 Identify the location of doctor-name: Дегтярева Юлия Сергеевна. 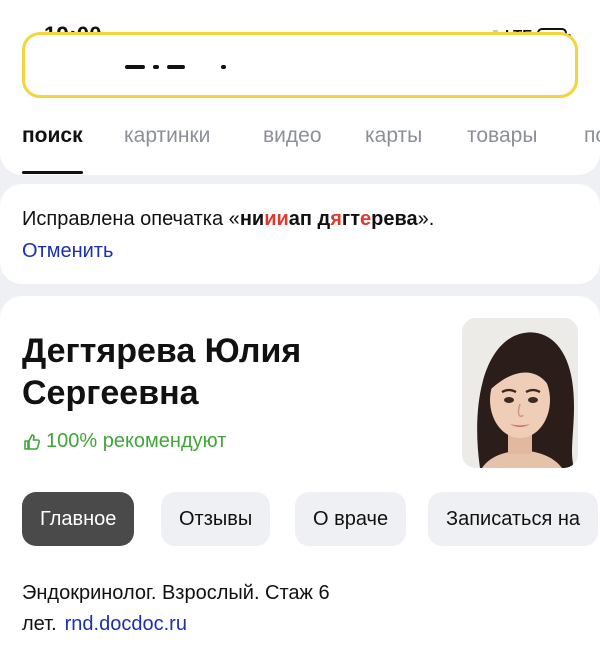
(232, 372).